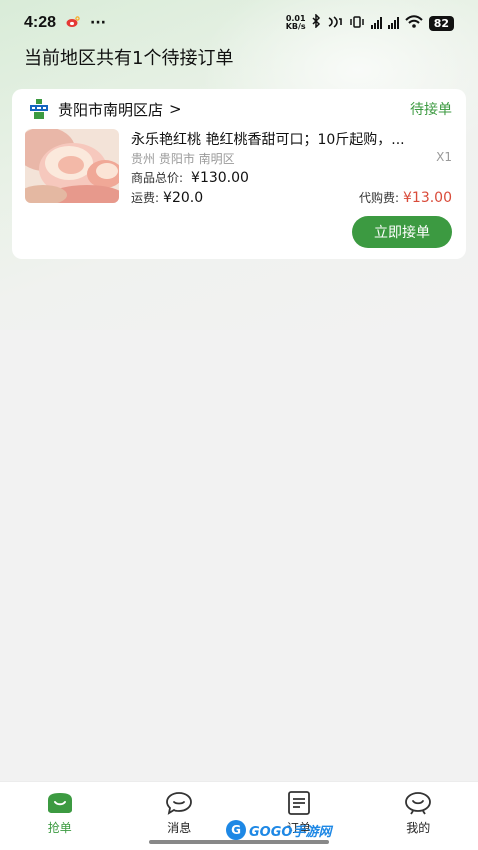 The height and width of the screenshot is (850, 478). Describe the element at coordinates (427, 198) in the screenshot. I see `purchase-fee-value: ¥13.00` at that location.